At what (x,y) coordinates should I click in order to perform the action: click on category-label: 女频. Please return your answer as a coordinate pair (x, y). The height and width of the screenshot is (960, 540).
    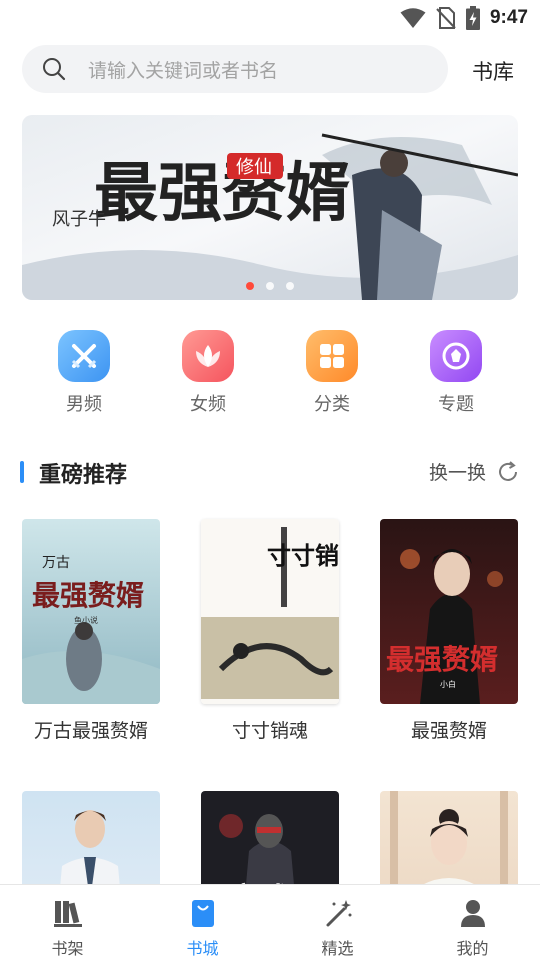
    Looking at the image, I should click on (208, 404).